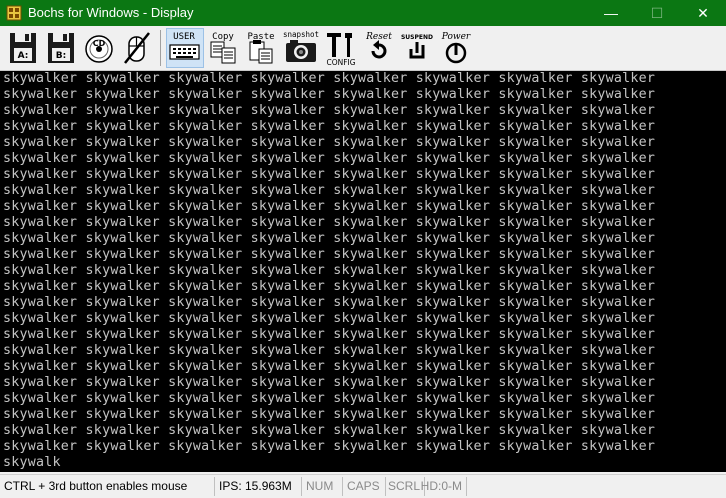 The width and height of the screenshot is (726, 498). I want to click on cdrom-button: CD, so click(99, 48).